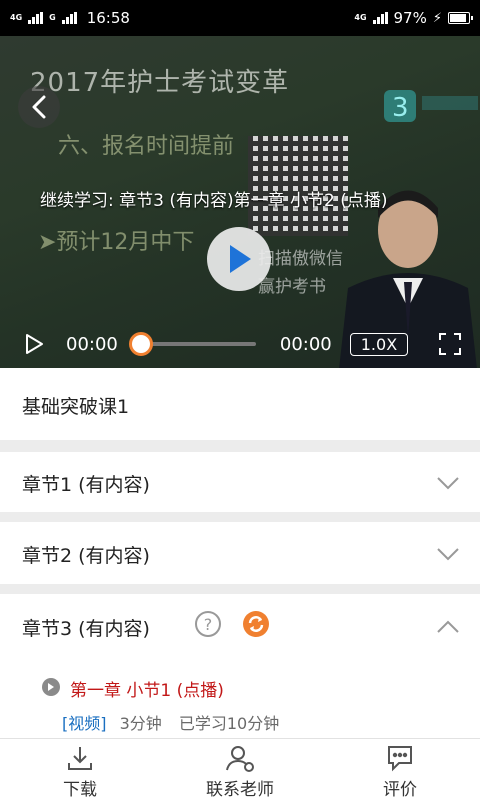 The height and width of the screenshot is (800, 480). What do you see at coordinates (450, 344) in the screenshot?
I see `fullscreen-icon` at bounding box center [450, 344].